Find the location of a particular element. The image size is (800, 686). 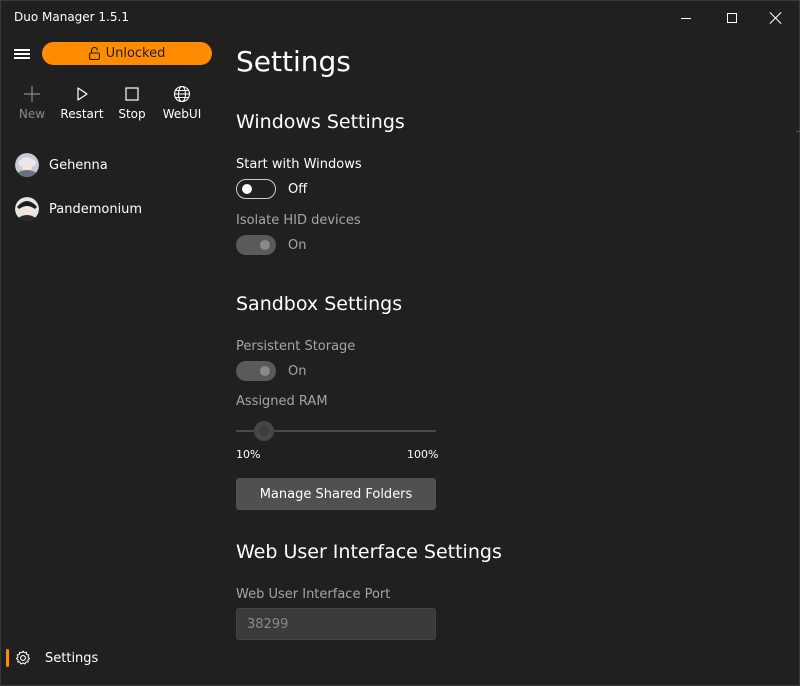

section-title-windows: Windows Settings is located at coordinates (320, 122).